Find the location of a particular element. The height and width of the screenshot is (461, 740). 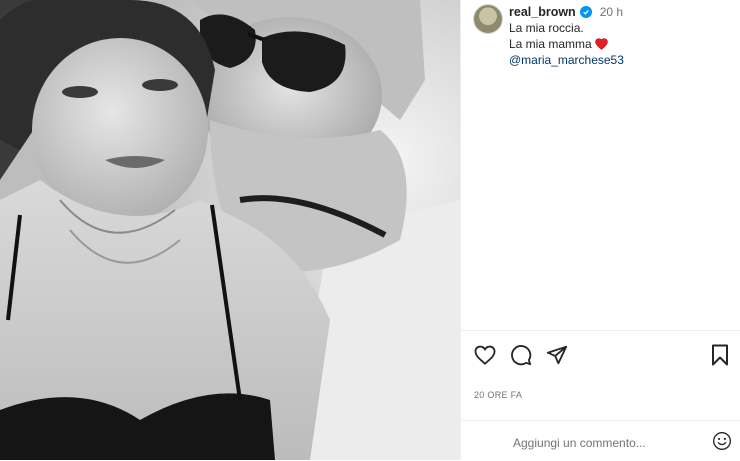

divider is located at coordinates (600, 330).